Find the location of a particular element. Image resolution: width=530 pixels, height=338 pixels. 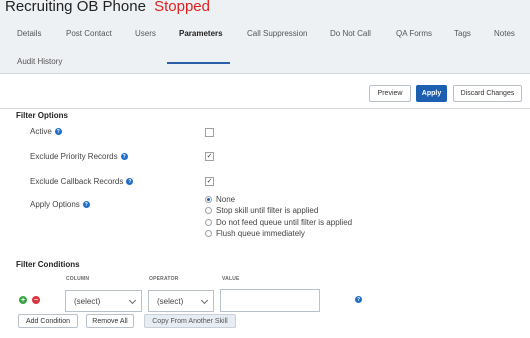

apply-options-row: Apply Options ? is located at coordinates (60, 204).